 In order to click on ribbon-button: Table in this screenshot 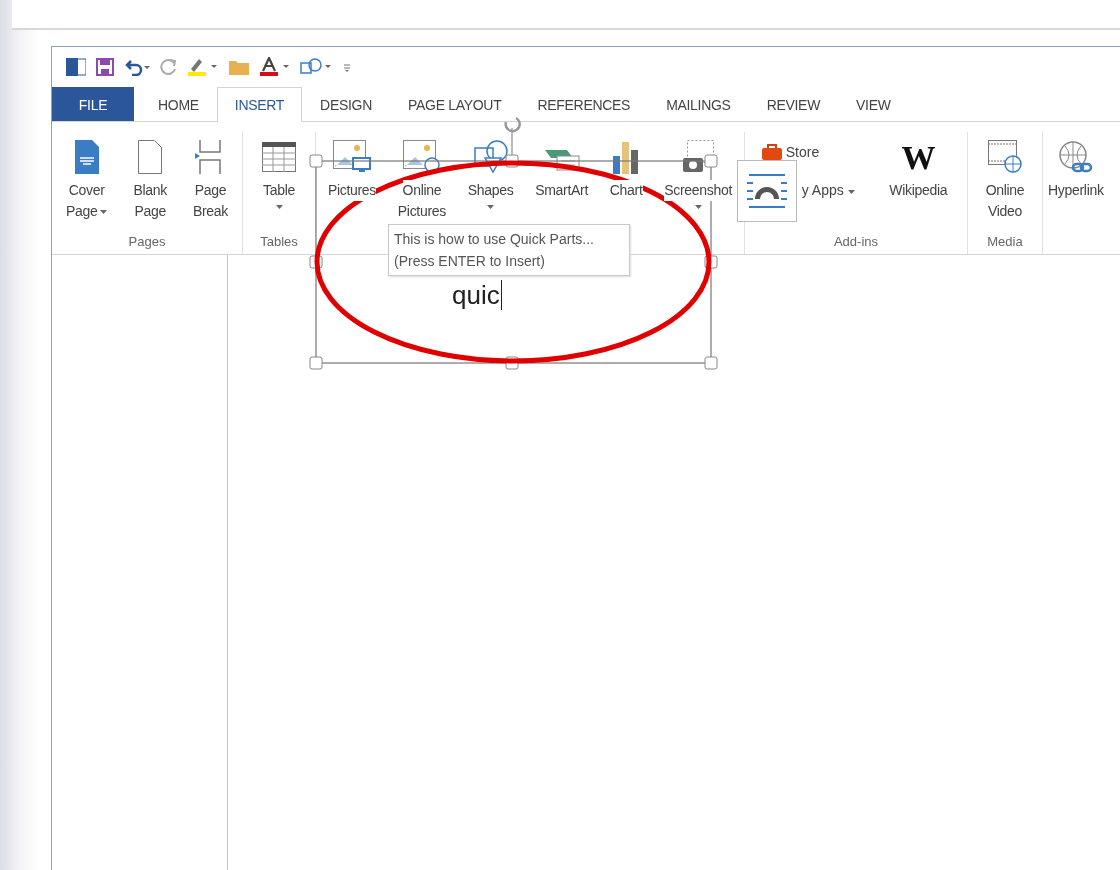, I will do `click(279, 183)`.